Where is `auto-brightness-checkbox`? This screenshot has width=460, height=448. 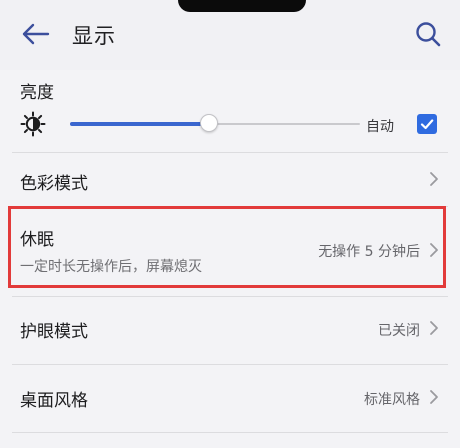
auto-brightness-checkbox is located at coordinates (427, 124).